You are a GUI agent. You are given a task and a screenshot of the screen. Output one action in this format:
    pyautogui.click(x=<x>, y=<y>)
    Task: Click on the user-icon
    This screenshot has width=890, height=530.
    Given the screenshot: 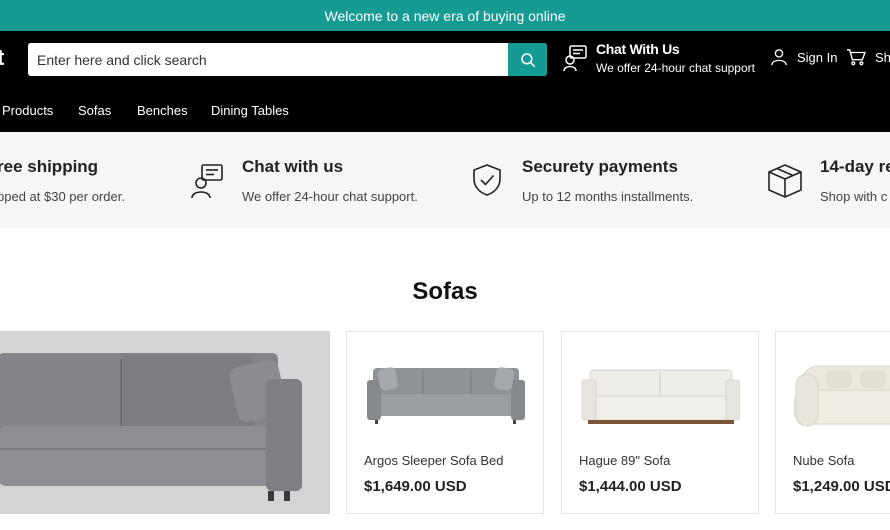 What is the action you would take?
    pyautogui.click(x=779, y=57)
    